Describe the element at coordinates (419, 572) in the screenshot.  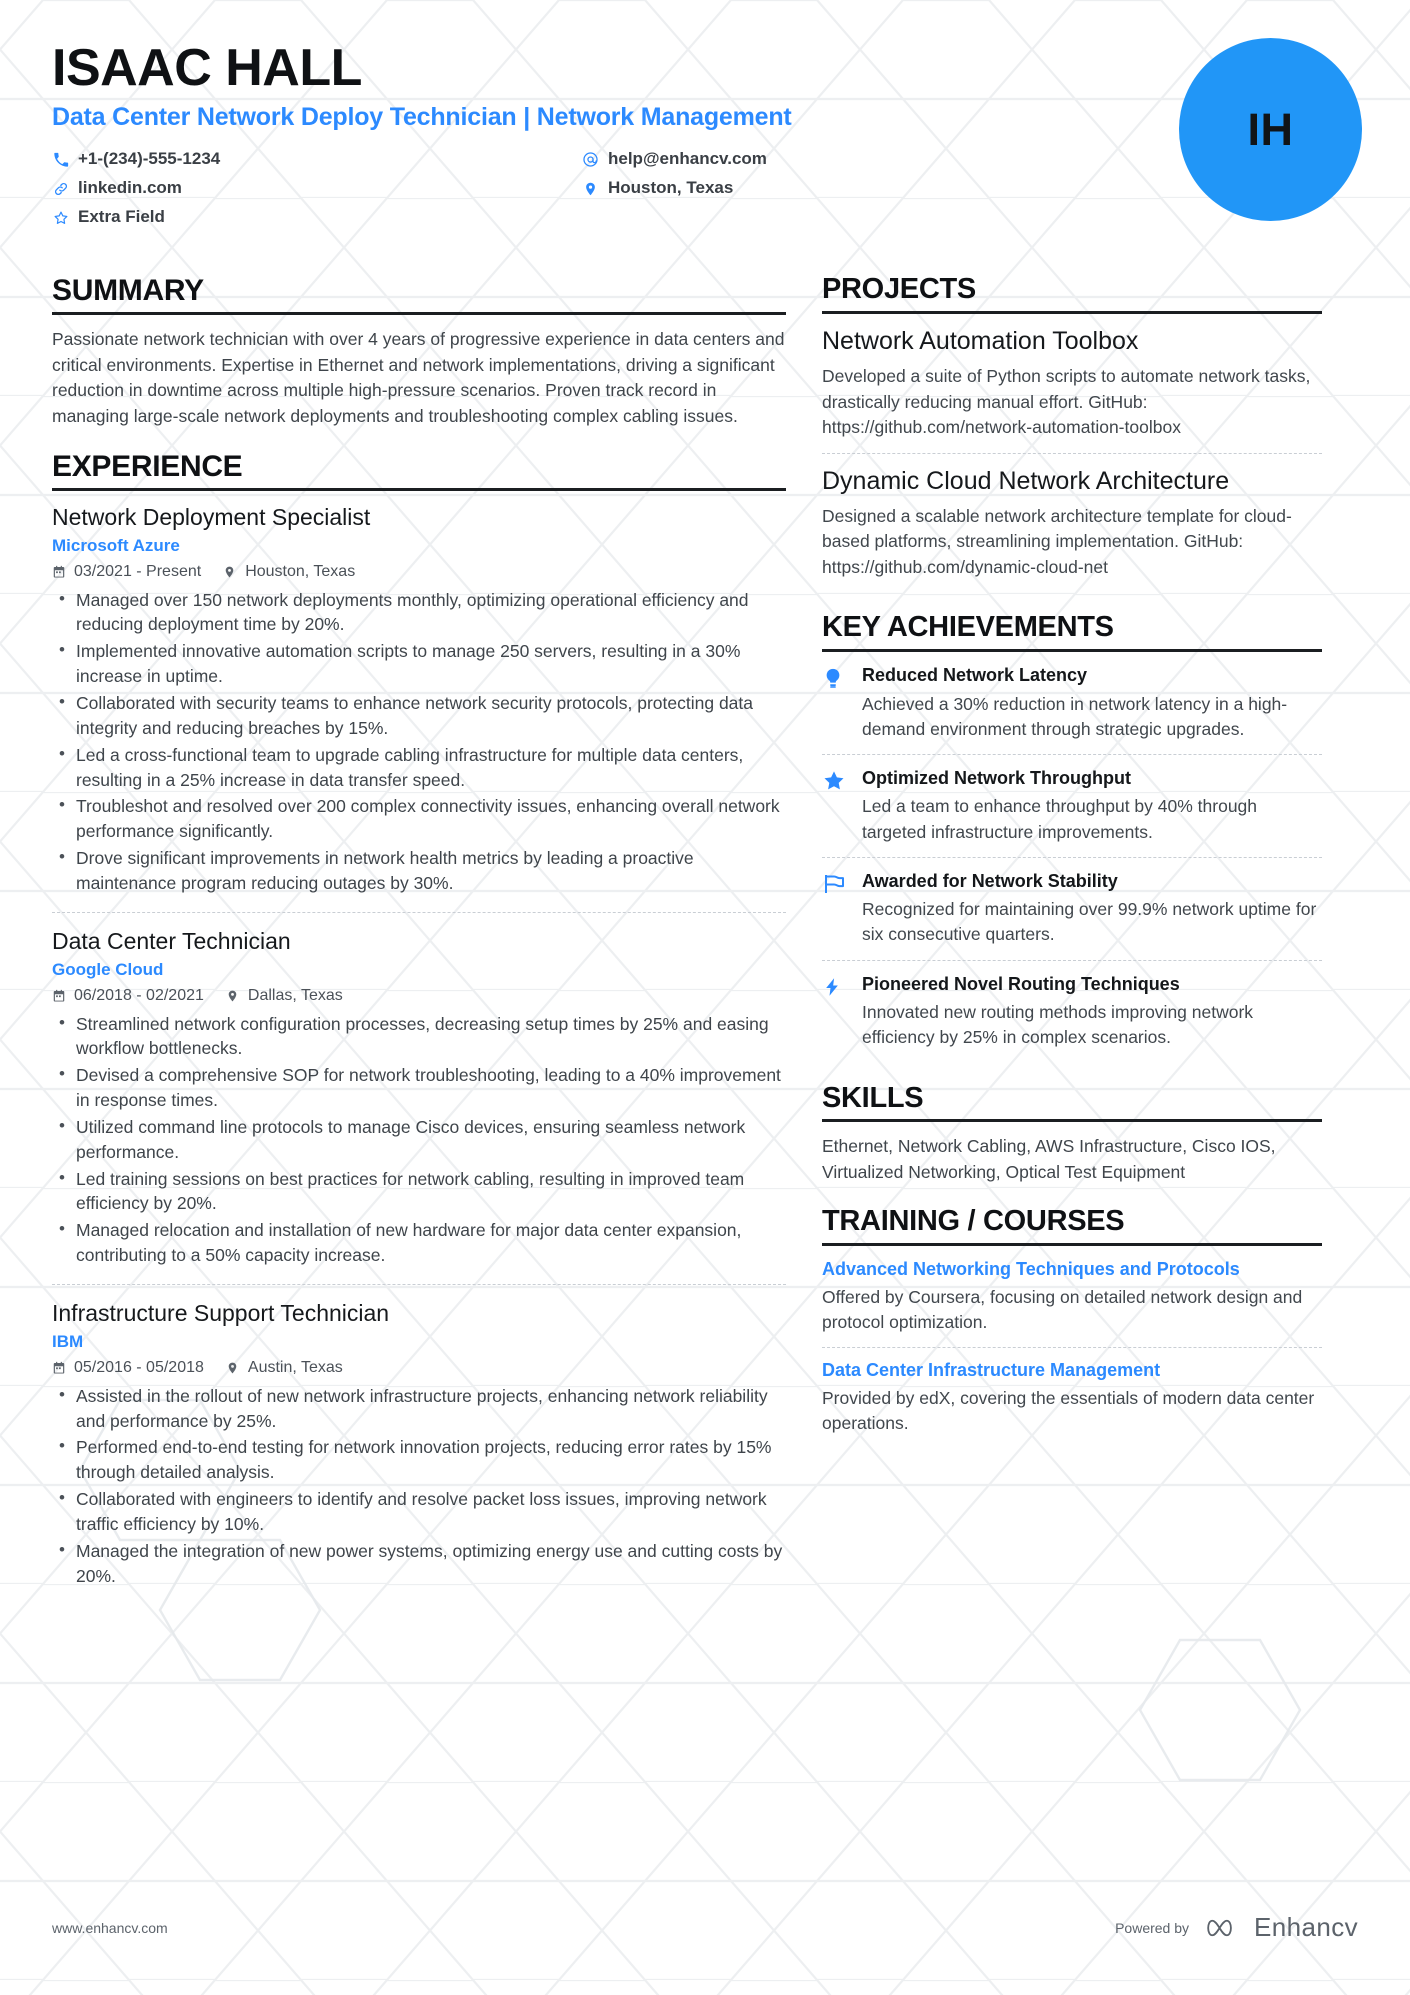
I see `experience-meta: 03/2021 - Present Houston, Texas` at that location.